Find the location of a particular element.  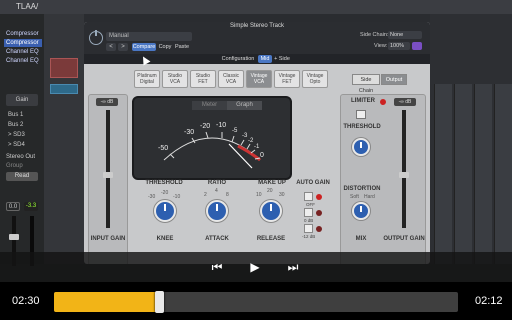

ratio-knob is located at coordinates (217, 211).